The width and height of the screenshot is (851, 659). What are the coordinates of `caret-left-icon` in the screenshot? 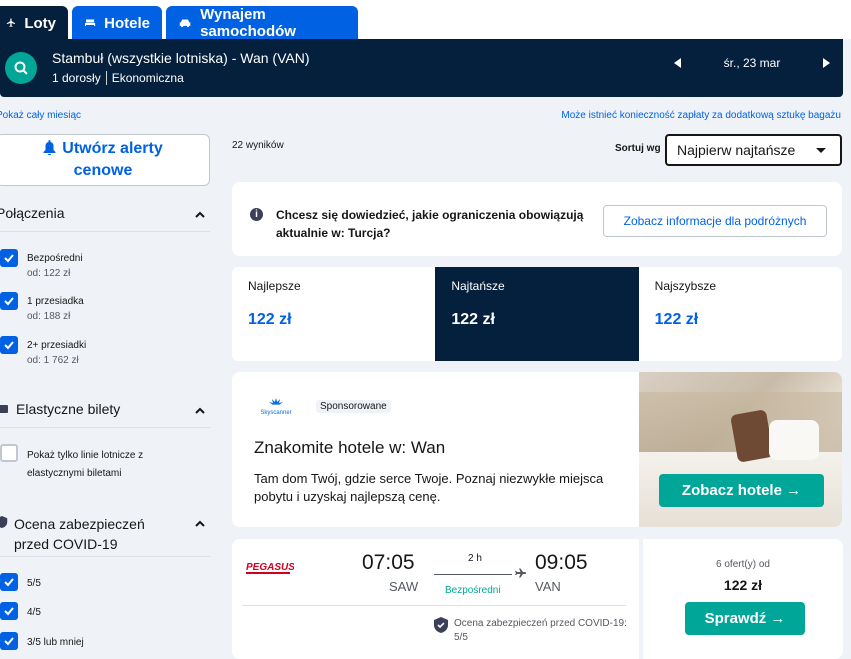 It's located at (677, 63).